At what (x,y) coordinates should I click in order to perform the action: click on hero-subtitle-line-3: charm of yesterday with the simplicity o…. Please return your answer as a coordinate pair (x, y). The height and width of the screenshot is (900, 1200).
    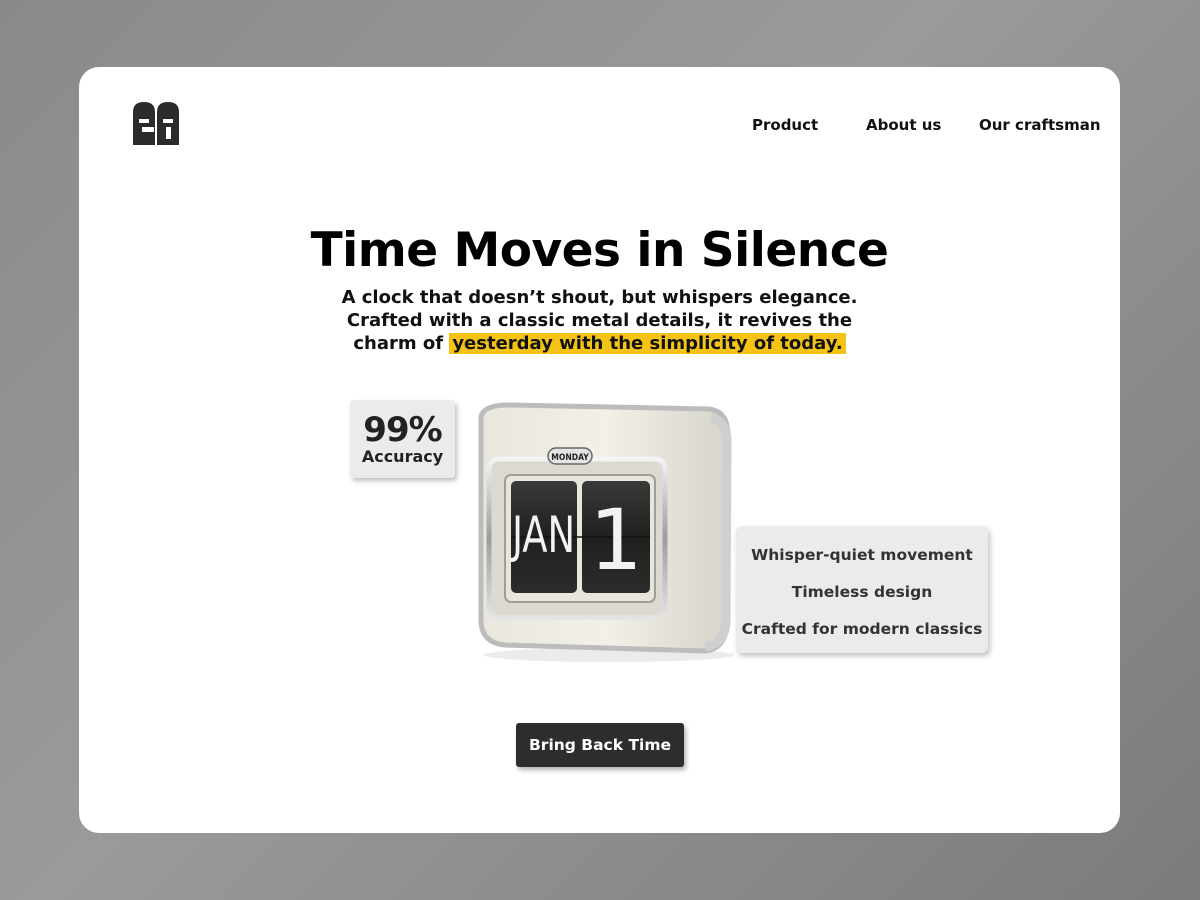
    Looking at the image, I should click on (599, 343).